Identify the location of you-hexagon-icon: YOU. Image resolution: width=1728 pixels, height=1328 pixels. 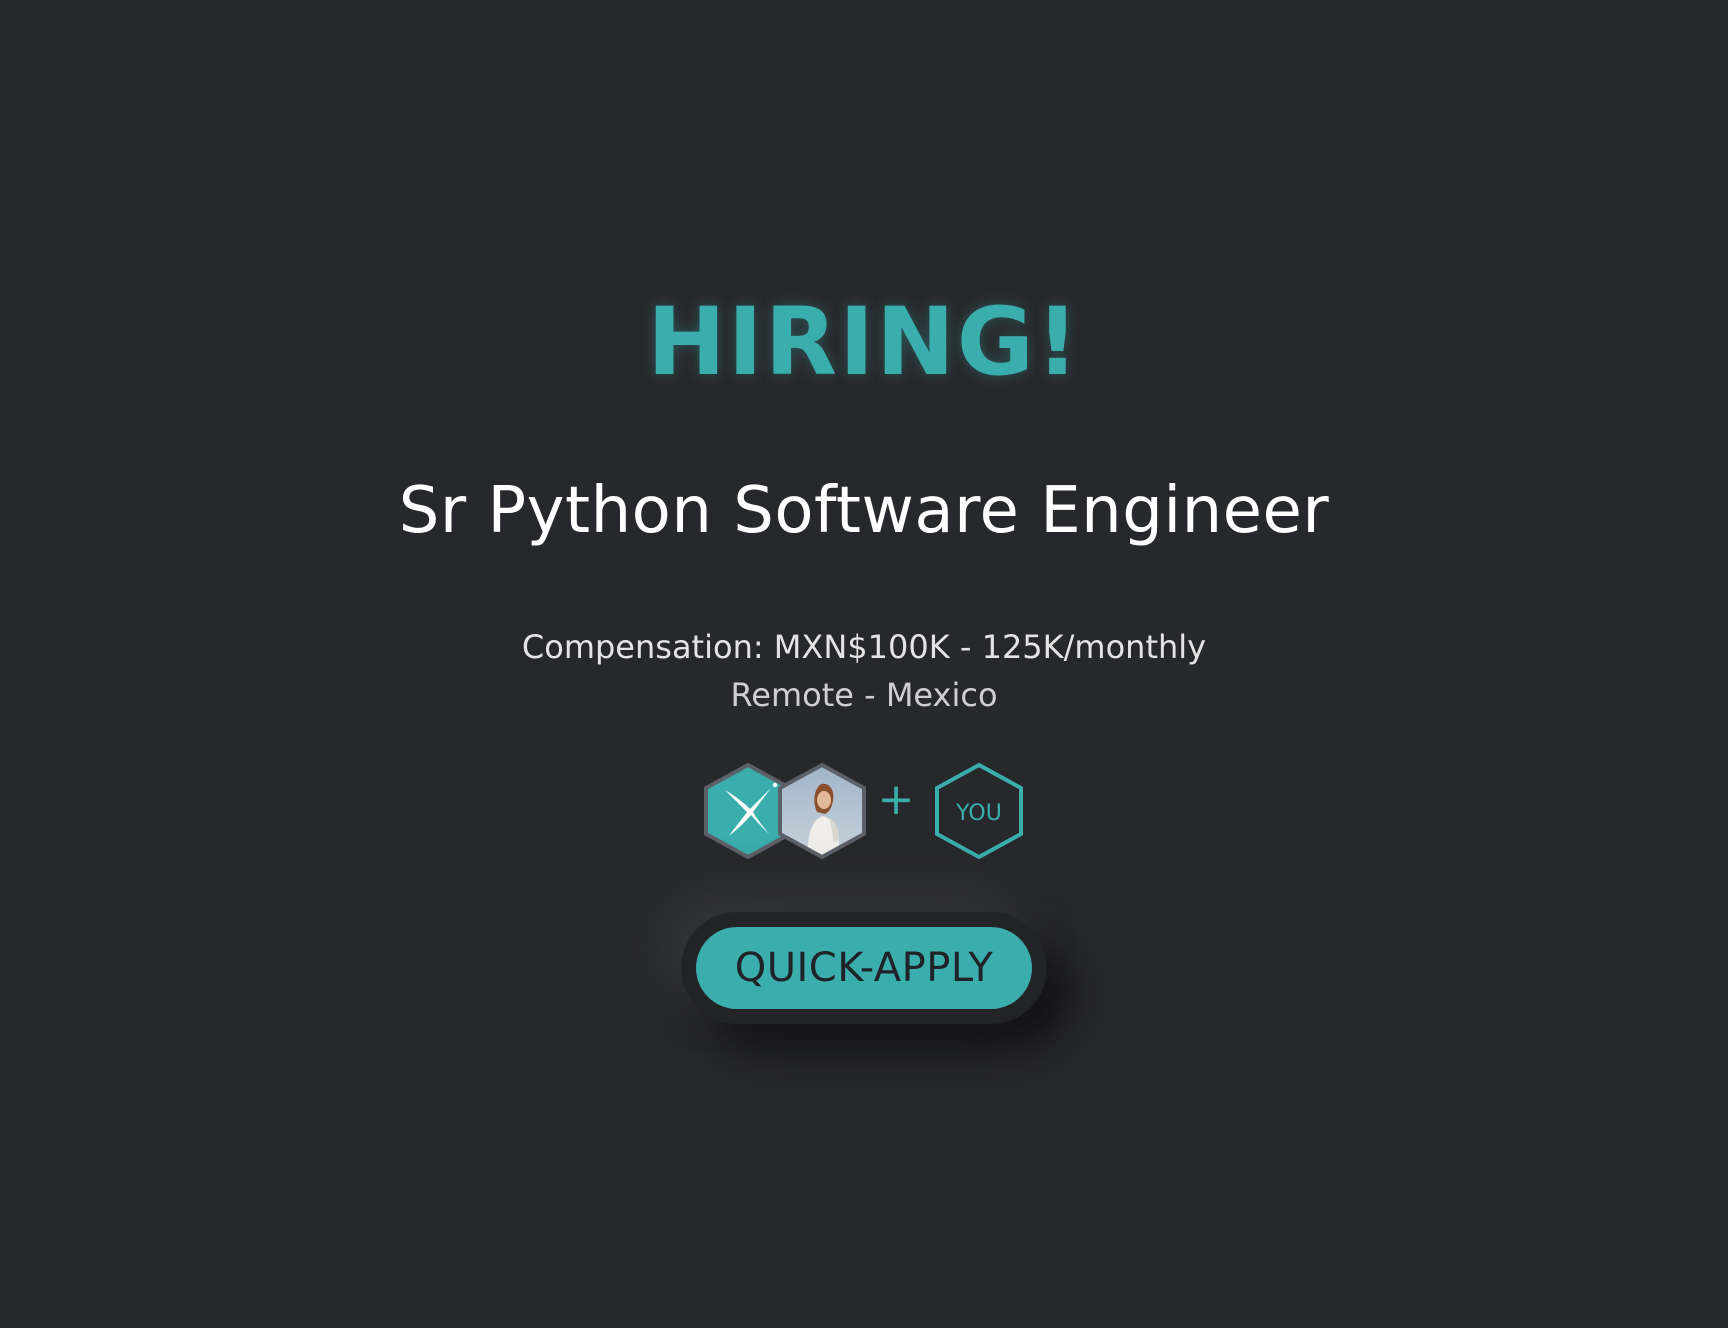
(979, 811).